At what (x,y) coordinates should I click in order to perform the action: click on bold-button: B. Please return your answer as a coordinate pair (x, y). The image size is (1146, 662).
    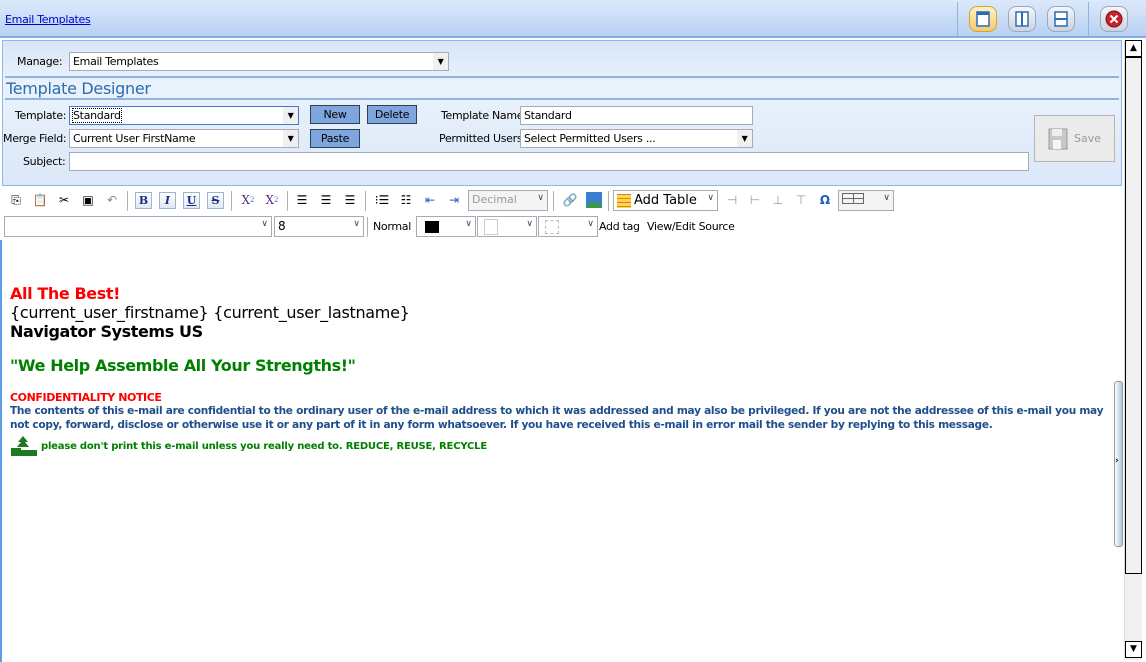
    Looking at the image, I should click on (143, 200).